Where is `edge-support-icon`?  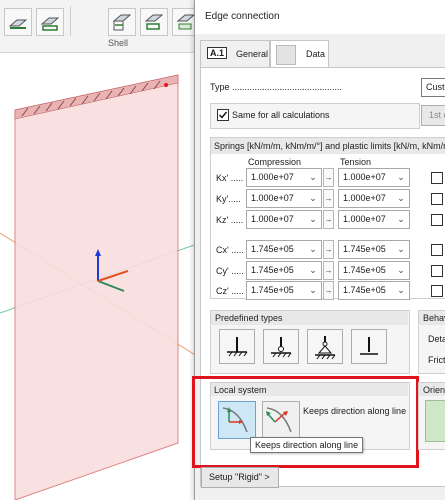 edge-support-icon is located at coordinates (18, 24).